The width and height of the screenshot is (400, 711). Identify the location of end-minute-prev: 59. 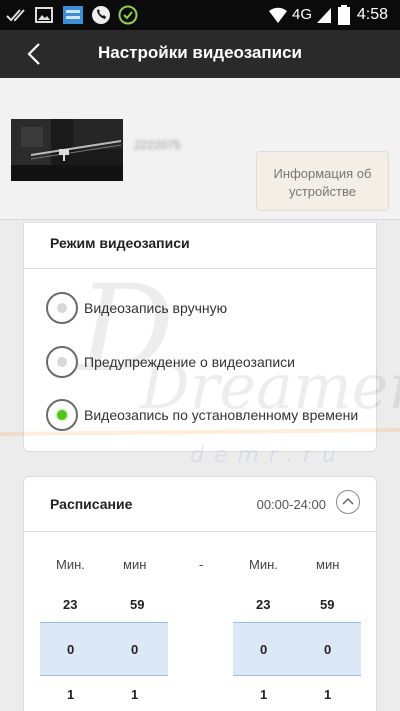
(327, 604).